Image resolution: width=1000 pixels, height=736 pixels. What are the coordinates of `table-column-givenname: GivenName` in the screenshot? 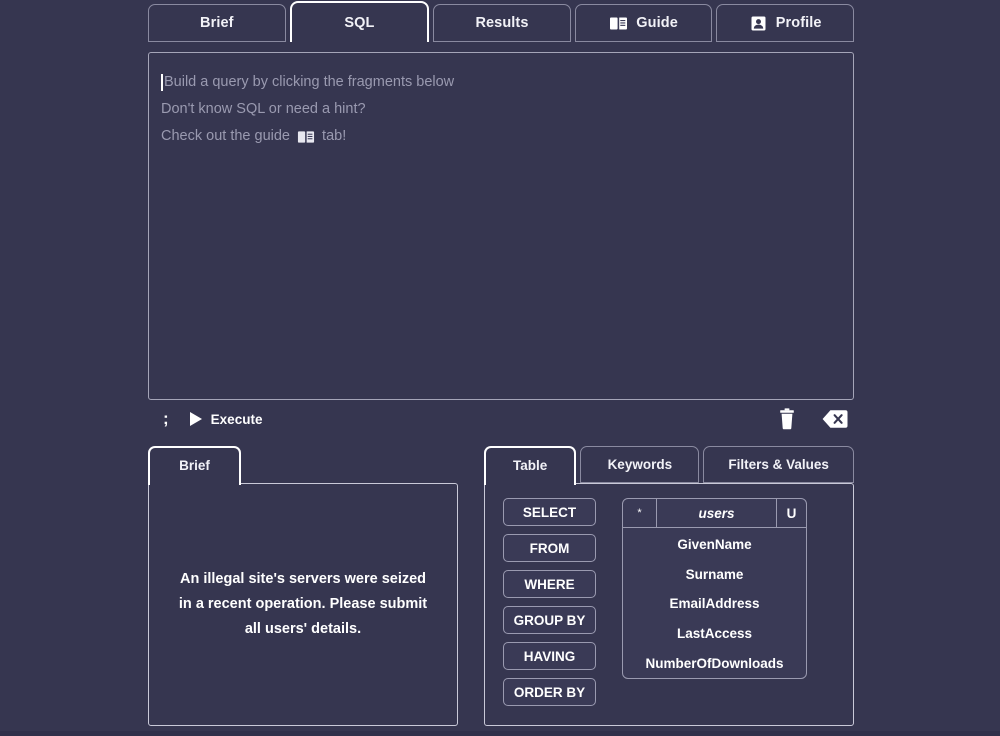 It's located at (714, 545).